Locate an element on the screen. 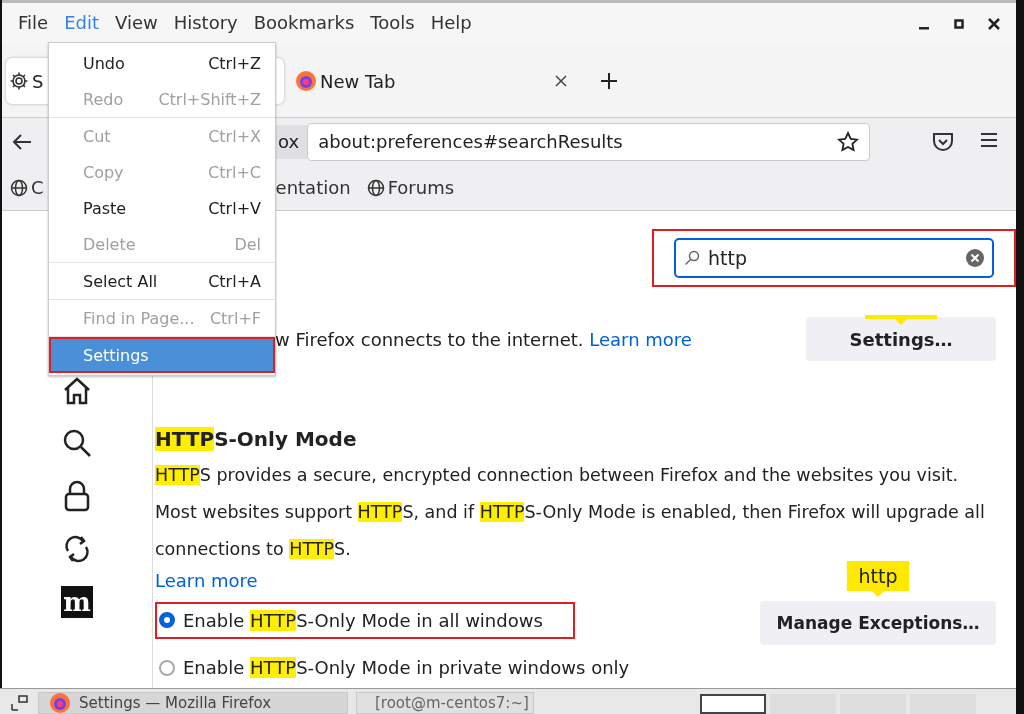 This screenshot has height=714, width=1024. search-field: http is located at coordinates (834, 258).